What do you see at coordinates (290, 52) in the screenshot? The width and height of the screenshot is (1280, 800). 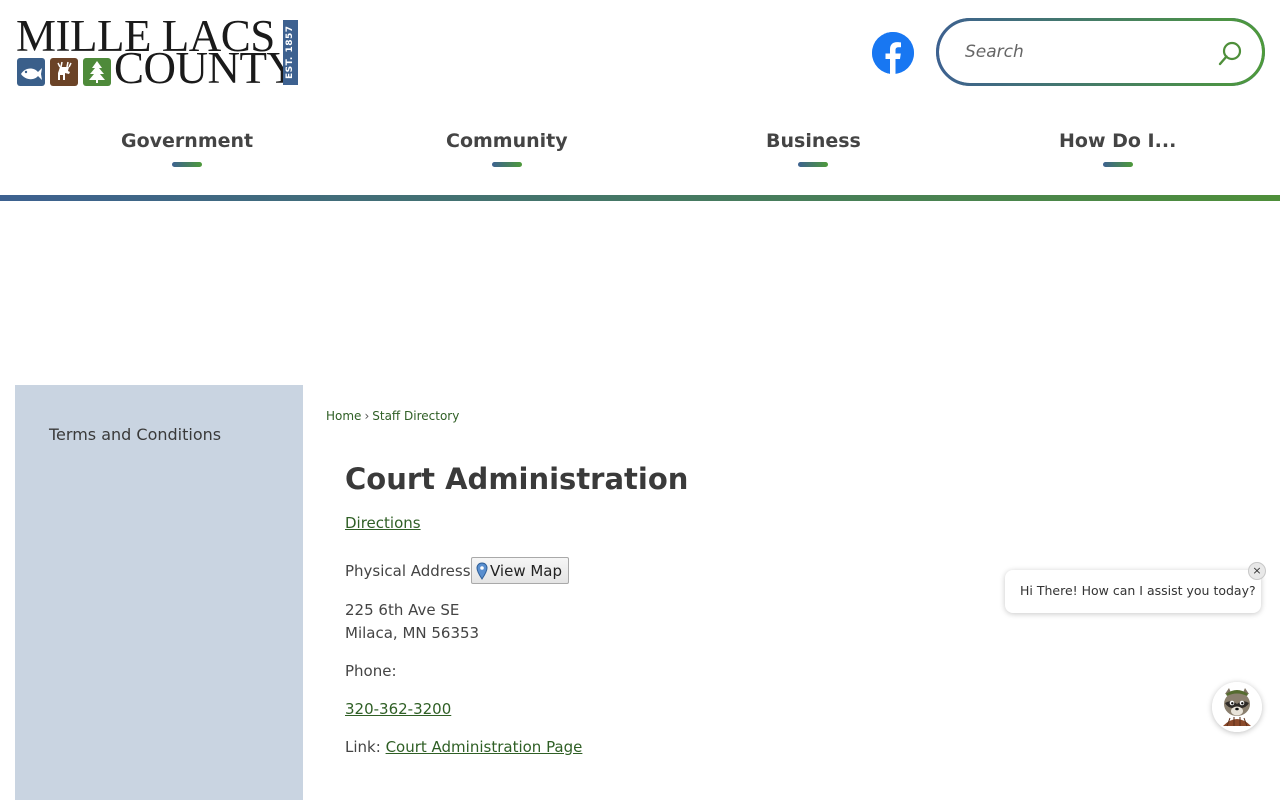 I see `logo-established: EST. 1857` at bounding box center [290, 52].